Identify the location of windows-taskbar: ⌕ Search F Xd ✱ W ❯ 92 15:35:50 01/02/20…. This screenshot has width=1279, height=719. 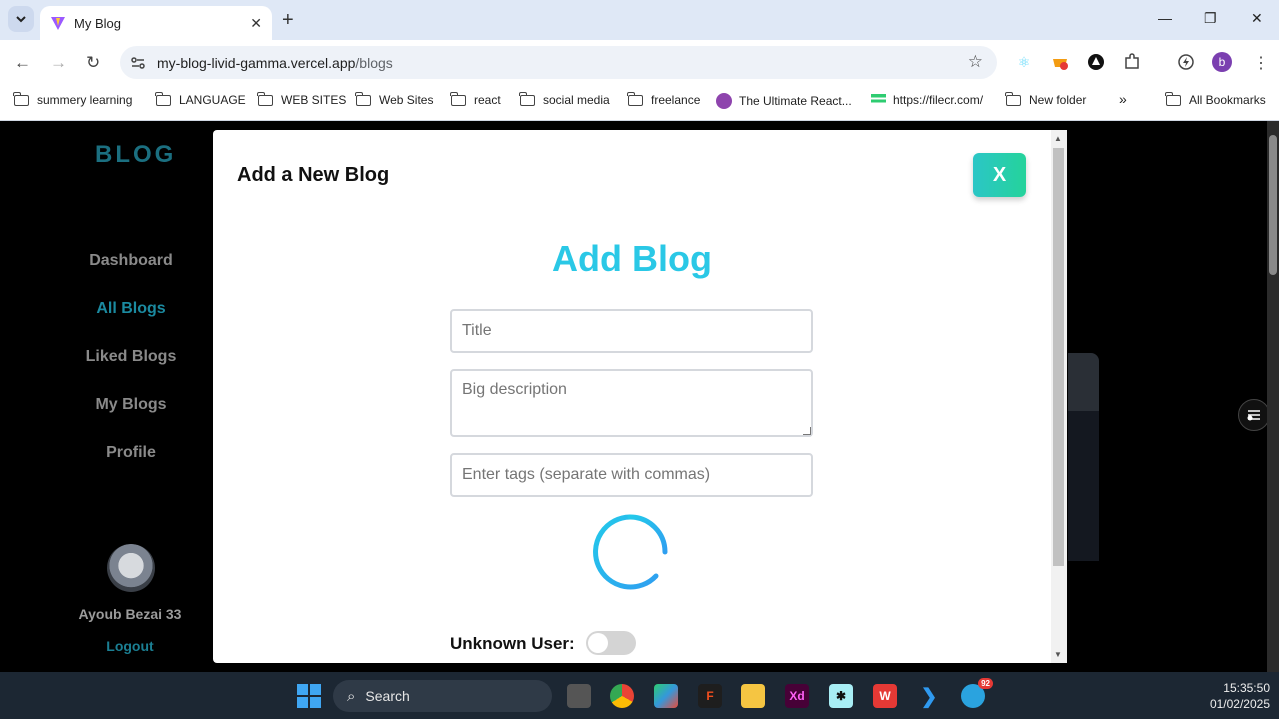
(639, 695).